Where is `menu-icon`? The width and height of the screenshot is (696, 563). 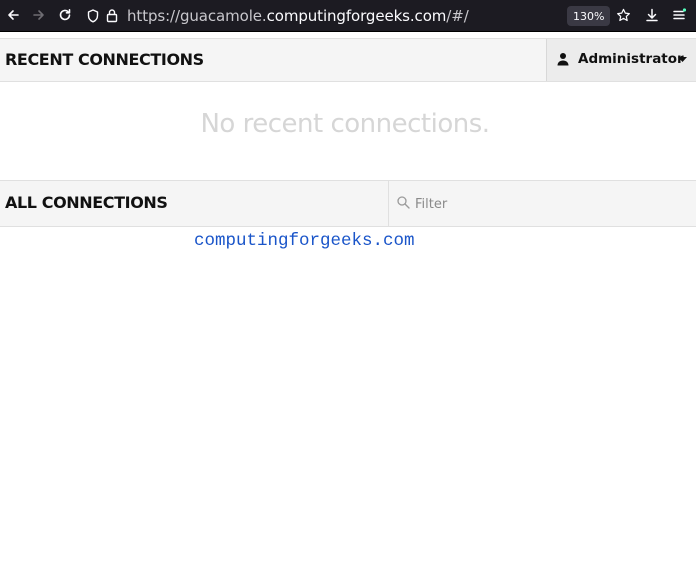
menu-icon is located at coordinates (679, 14).